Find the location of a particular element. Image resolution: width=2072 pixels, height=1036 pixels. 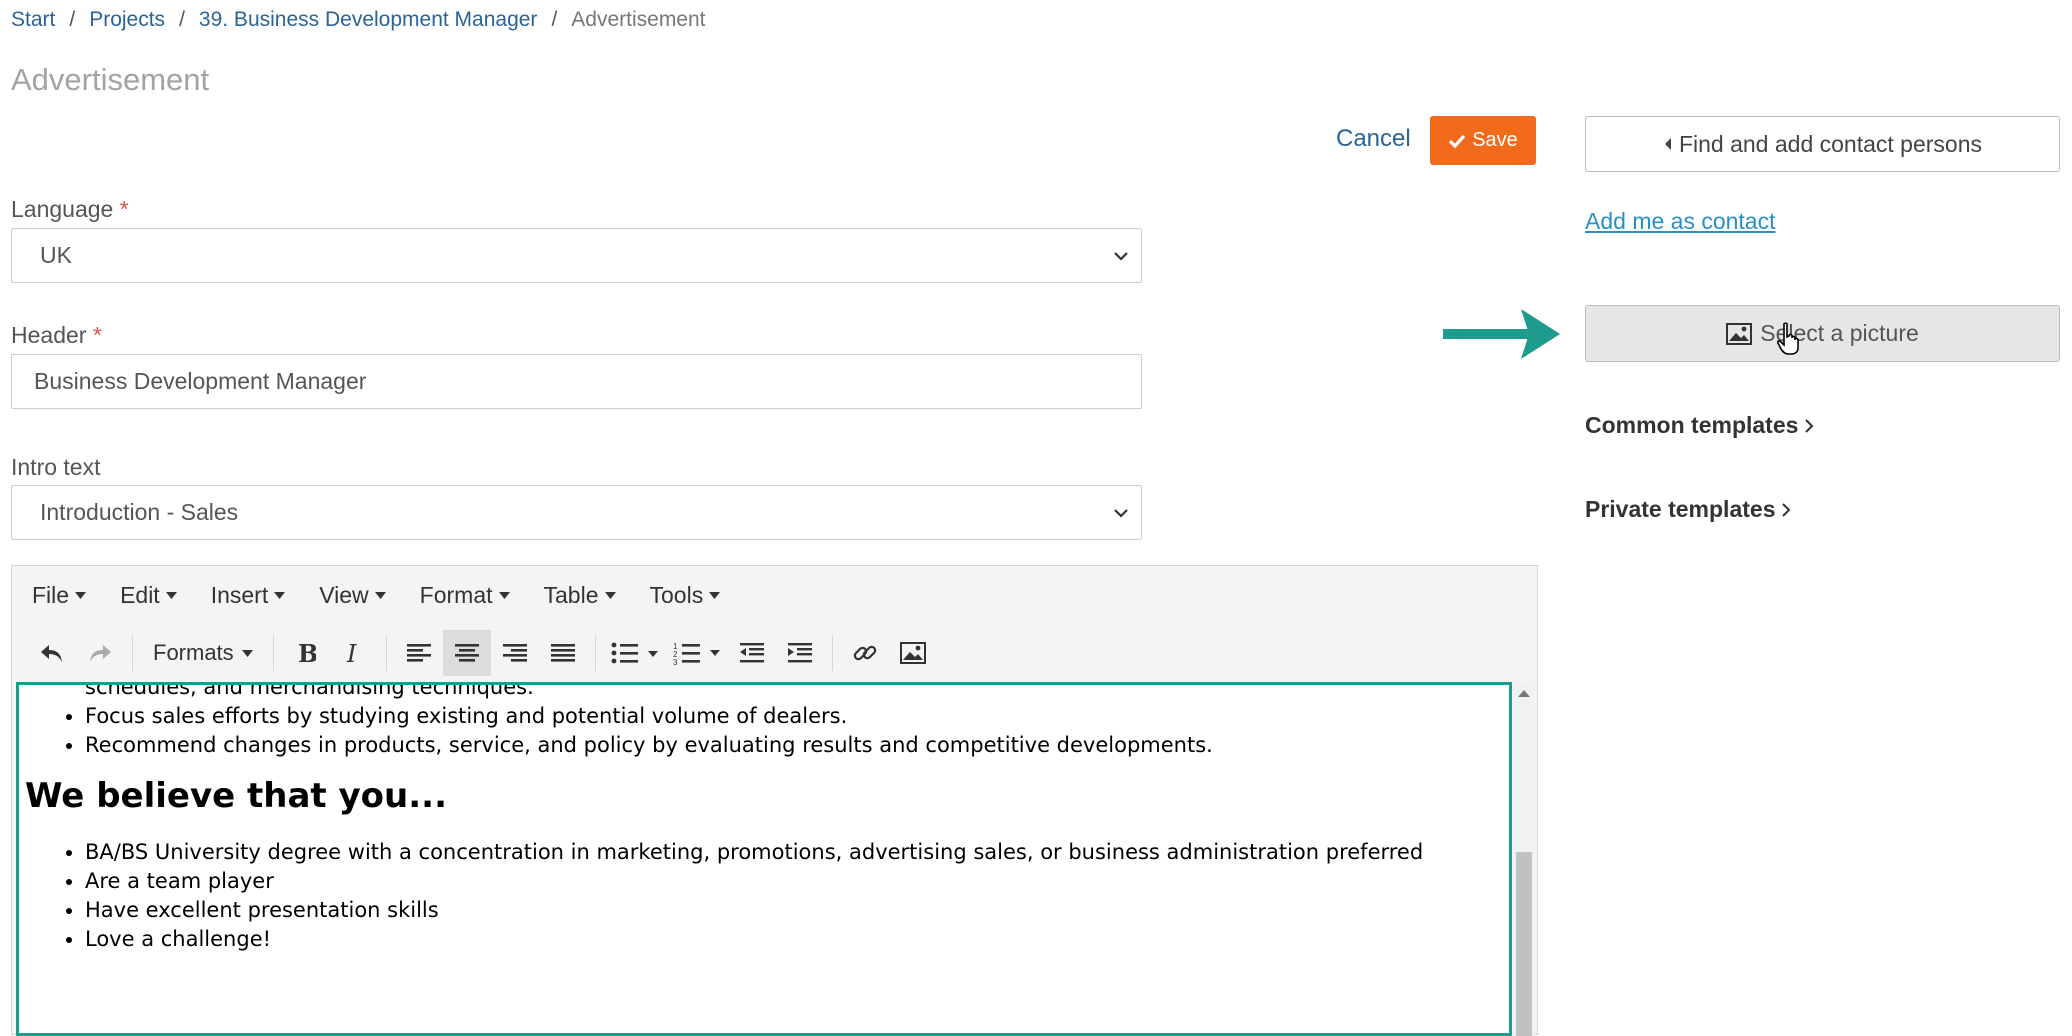

common-templates-link: Common templates is located at coordinates (1699, 425).